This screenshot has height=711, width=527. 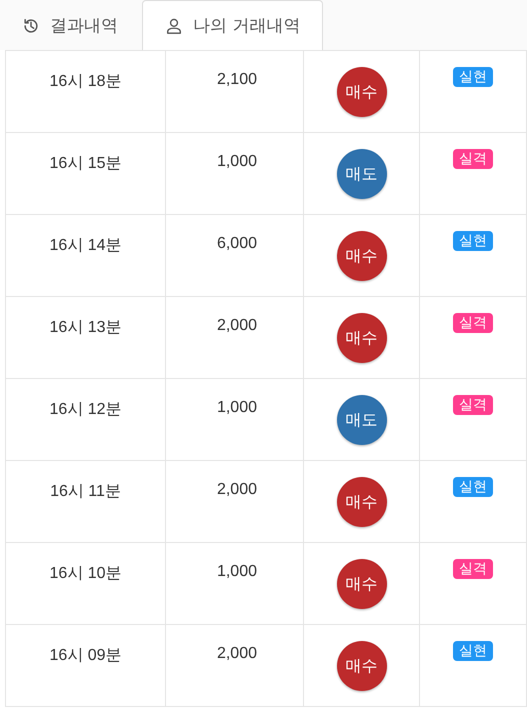 I want to click on time-text: 16시 14분, so click(x=85, y=246).